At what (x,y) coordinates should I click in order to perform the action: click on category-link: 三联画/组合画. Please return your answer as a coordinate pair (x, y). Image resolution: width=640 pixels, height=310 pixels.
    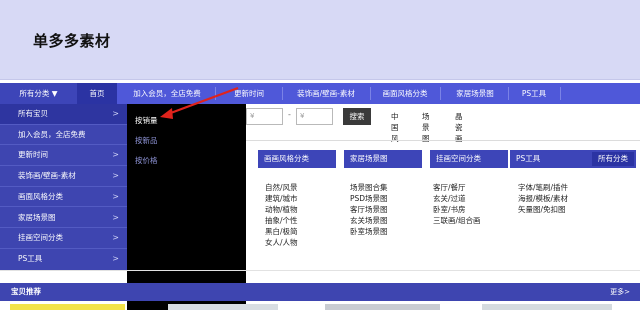
    Looking at the image, I should click on (457, 220).